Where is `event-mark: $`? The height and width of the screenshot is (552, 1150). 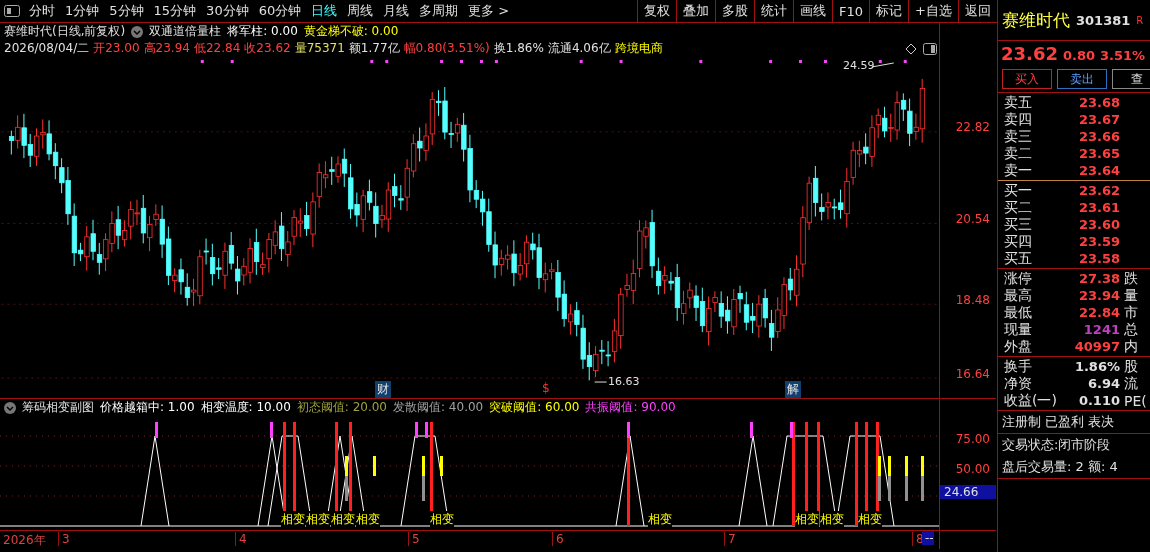 event-mark: $ is located at coordinates (546, 388).